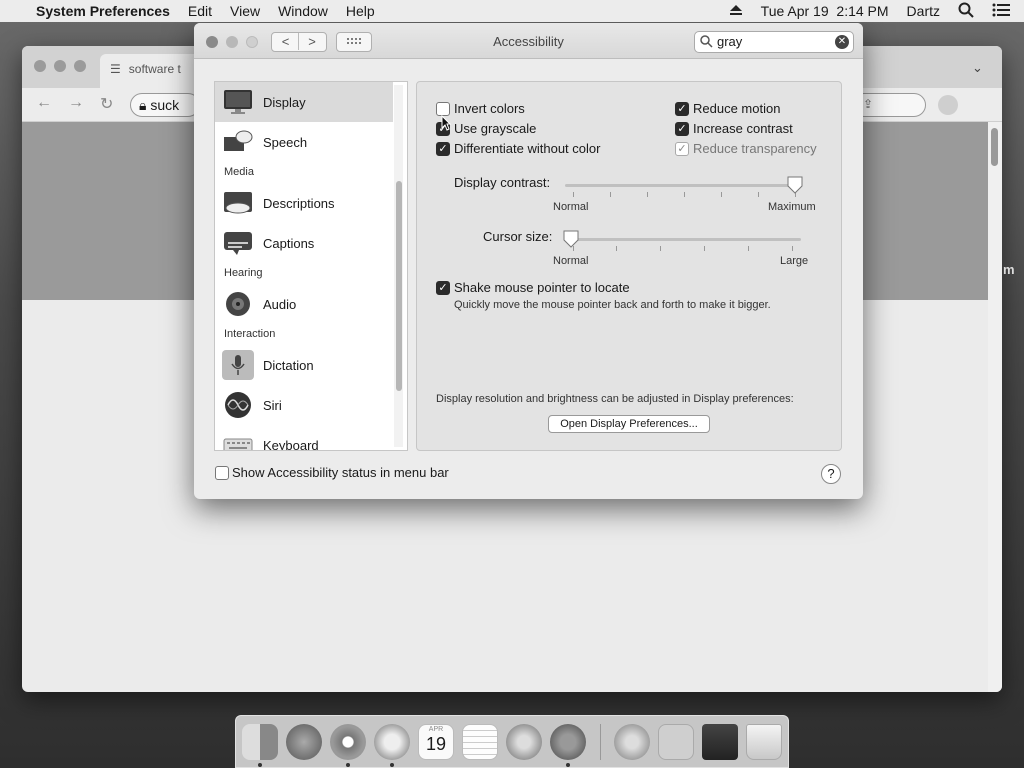 The image size is (1024, 768). Describe the element at coordinates (143, 105) in the screenshot. I see `lock-icon: 🔒︎` at that location.